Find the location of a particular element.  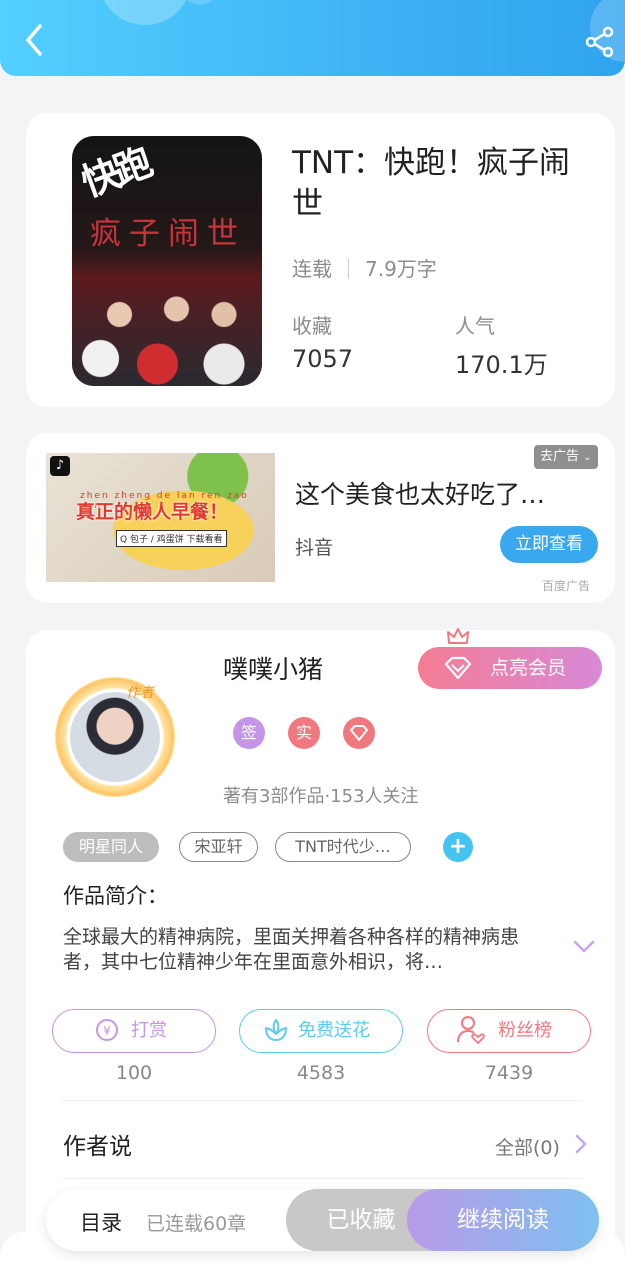

tip-button: ¥ 打赏 is located at coordinates (134, 1031).